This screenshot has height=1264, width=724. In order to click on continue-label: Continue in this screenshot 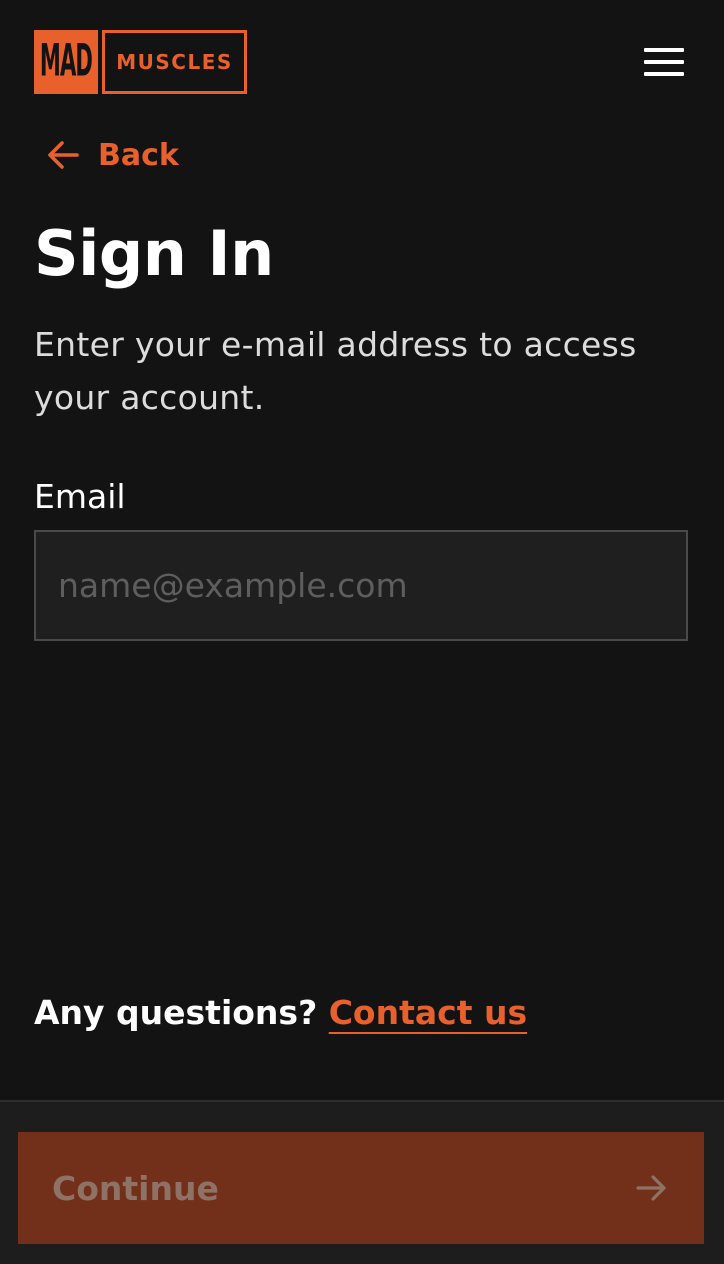, I will do `click(135, 1188)`.